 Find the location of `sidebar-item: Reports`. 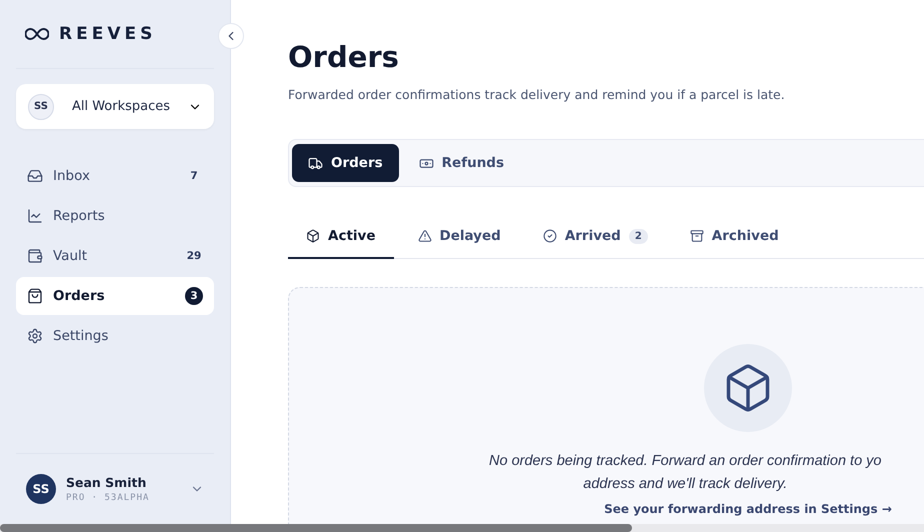

sidebar-item: Reports is located at coordinates (115, 216).